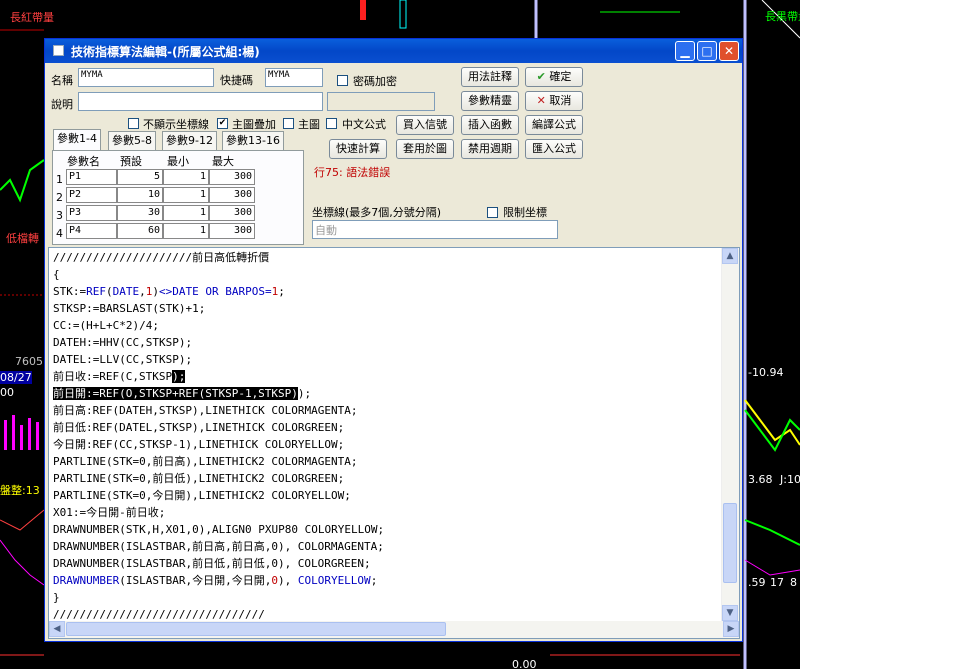  What do you see at coordinates (58, 50) in the screenshot?
I see `window-icon` at bounding box center [58, 50].